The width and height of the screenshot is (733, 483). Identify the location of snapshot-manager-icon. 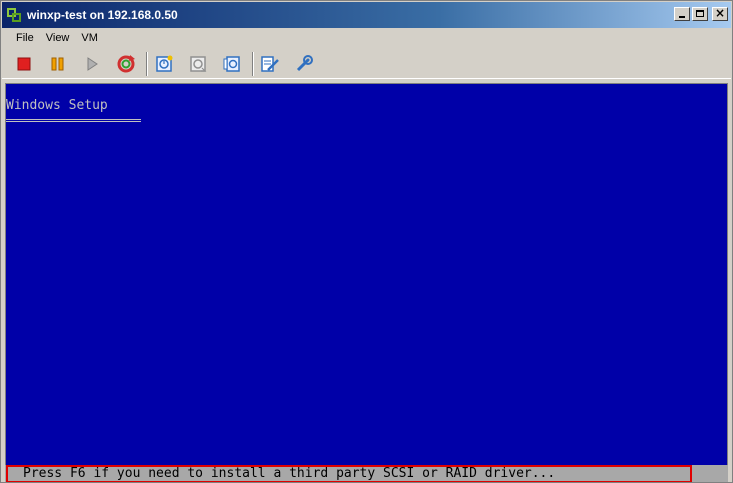
(231, 63).